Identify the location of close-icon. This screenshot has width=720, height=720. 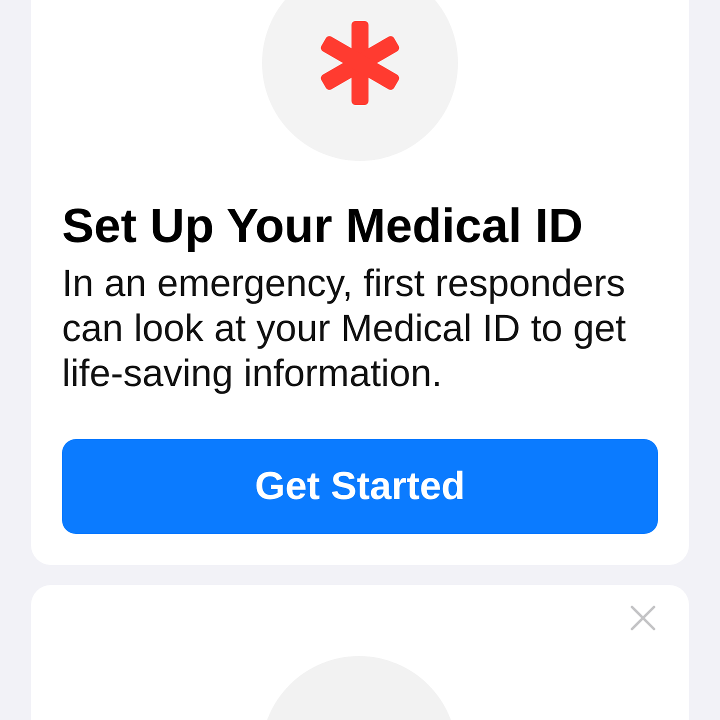
(643, 618).